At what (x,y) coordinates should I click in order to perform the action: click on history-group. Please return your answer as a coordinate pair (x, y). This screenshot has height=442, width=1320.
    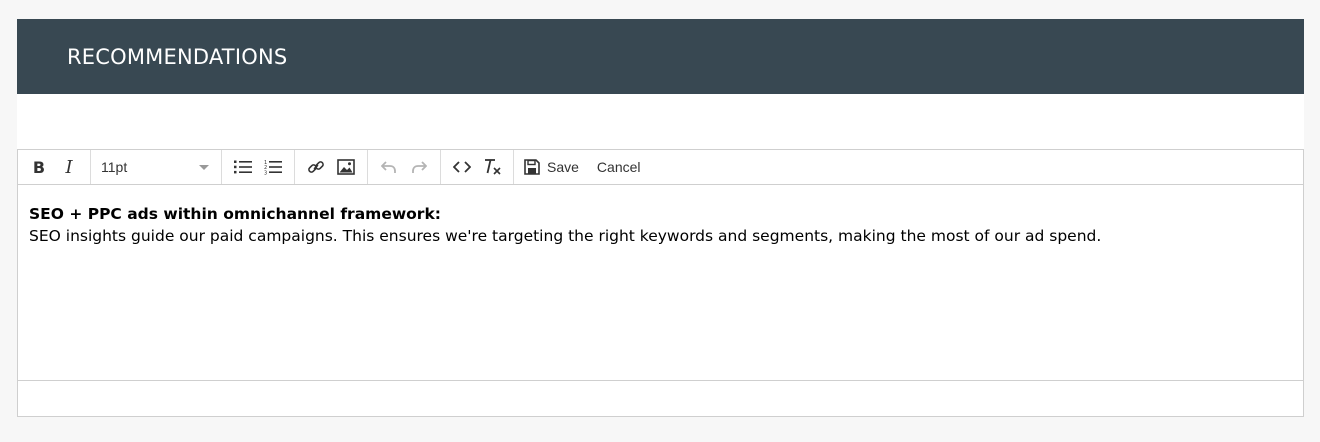
    Looking at the image, I should click on (404, 167).